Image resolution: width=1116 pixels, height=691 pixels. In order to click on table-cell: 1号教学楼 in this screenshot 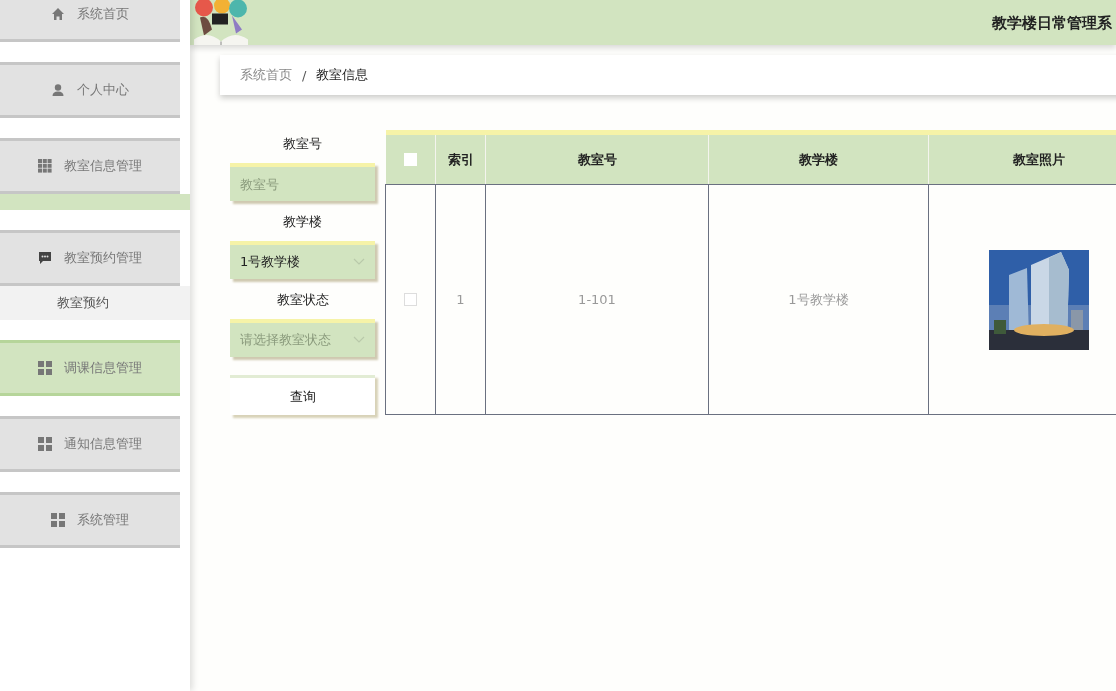, I will do `click(818, 299)`.